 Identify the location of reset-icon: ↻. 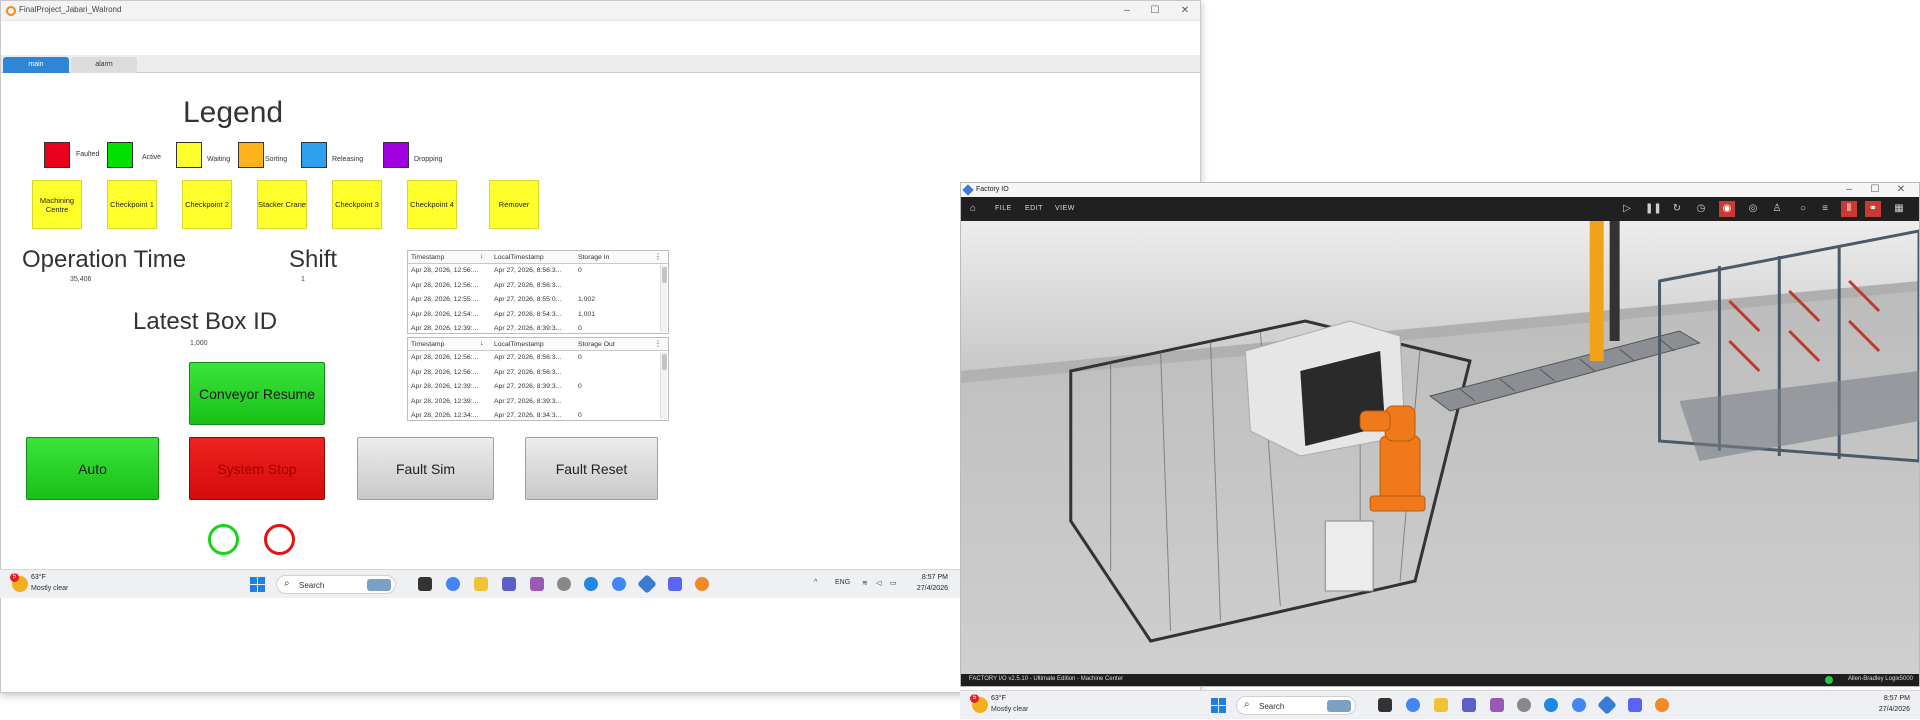
(1677, 209).